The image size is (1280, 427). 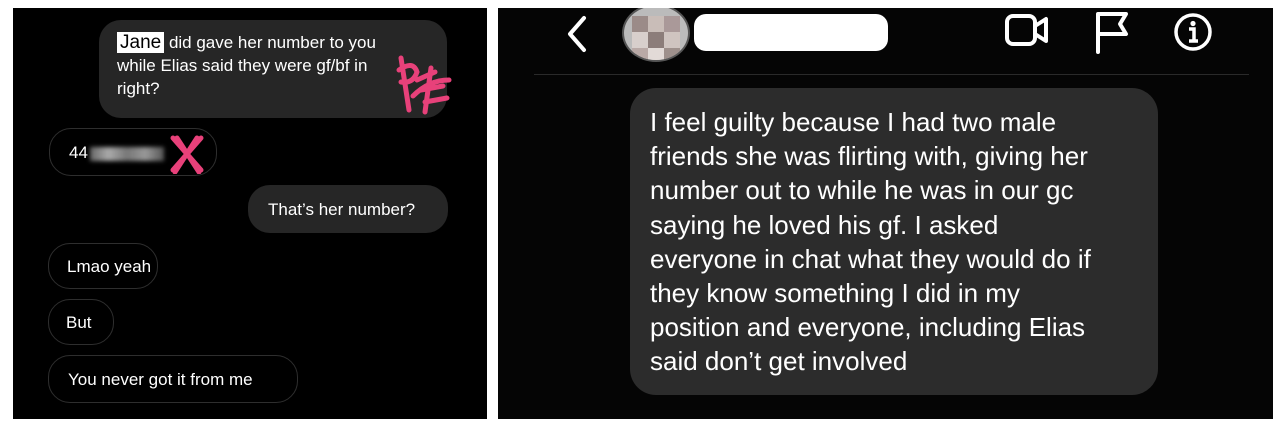 I want to click on phone-number-prefix: 44, so click(x=78, y=152).